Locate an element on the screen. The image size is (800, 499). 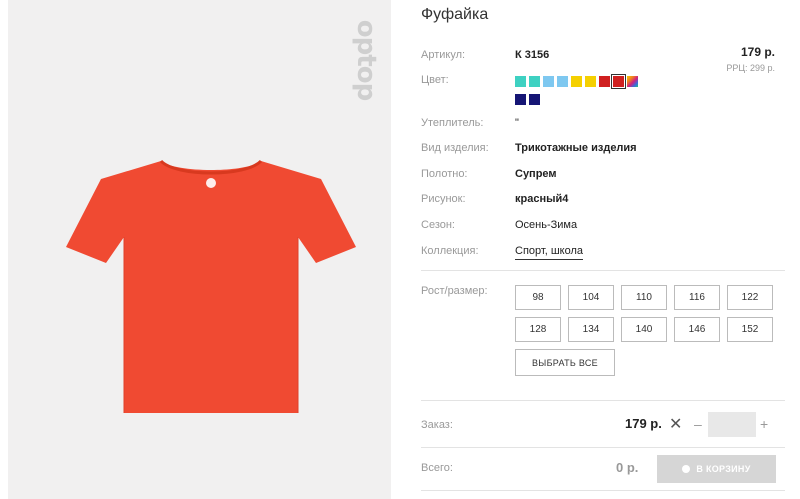
order-label: Заказ: is located at coordinates (437, 425).